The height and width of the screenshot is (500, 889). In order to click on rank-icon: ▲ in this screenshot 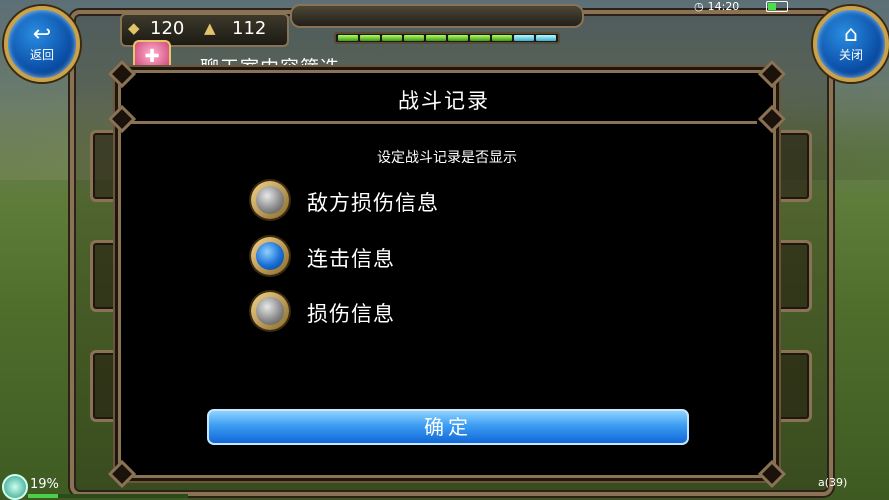, I will do `click(210, 28)`.